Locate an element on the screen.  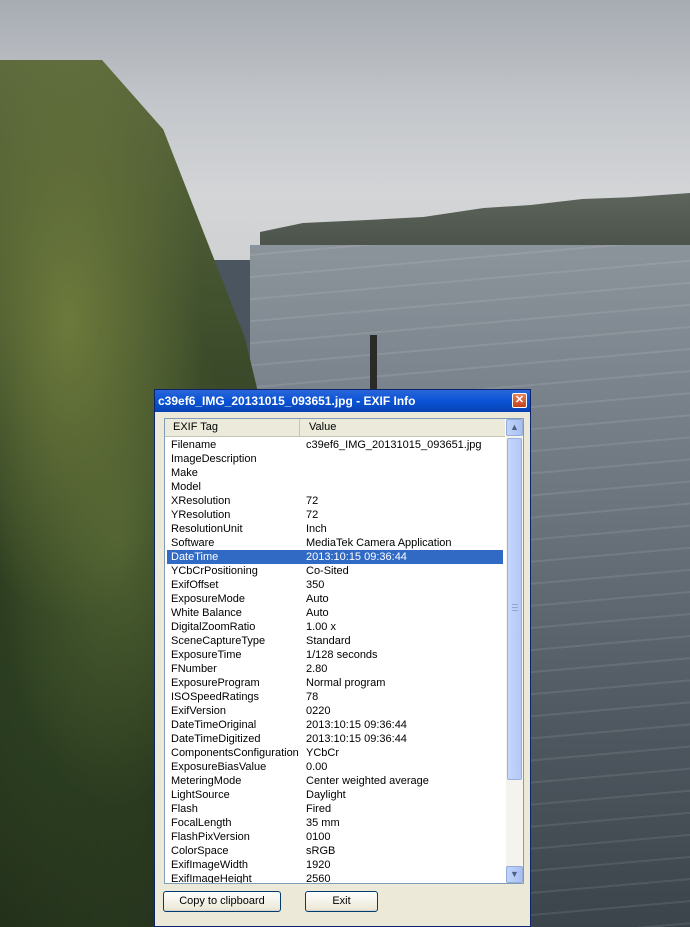
exif-tag-cell: Filename is located at coordinates (194, 445).